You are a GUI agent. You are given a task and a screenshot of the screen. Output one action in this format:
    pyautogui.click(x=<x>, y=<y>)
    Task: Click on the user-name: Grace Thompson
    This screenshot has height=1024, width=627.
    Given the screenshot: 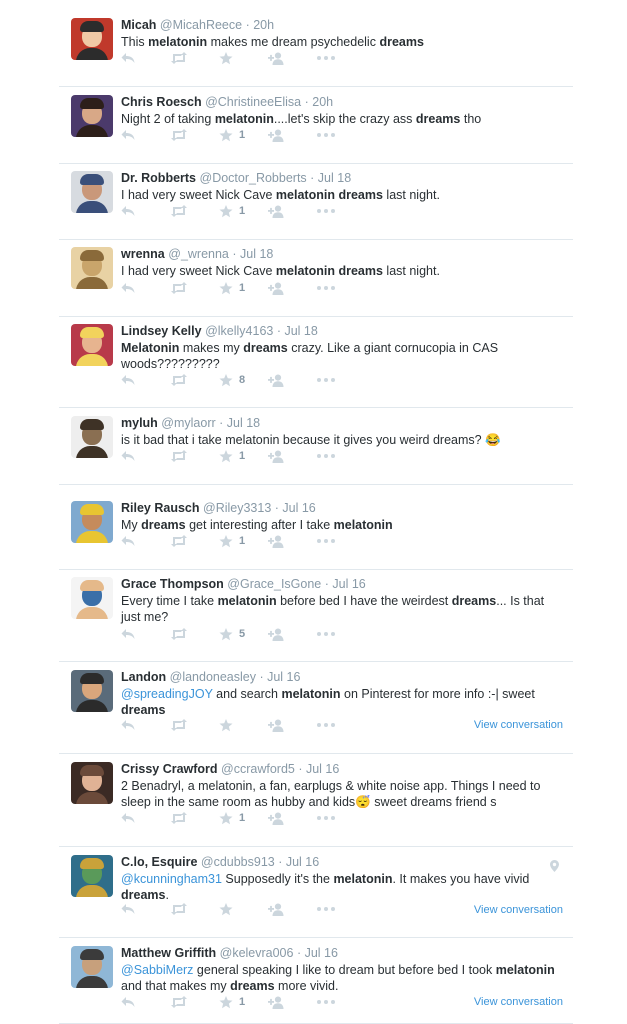 What is the action you would take?
    pyautogui.click(x=172, y=584)
    